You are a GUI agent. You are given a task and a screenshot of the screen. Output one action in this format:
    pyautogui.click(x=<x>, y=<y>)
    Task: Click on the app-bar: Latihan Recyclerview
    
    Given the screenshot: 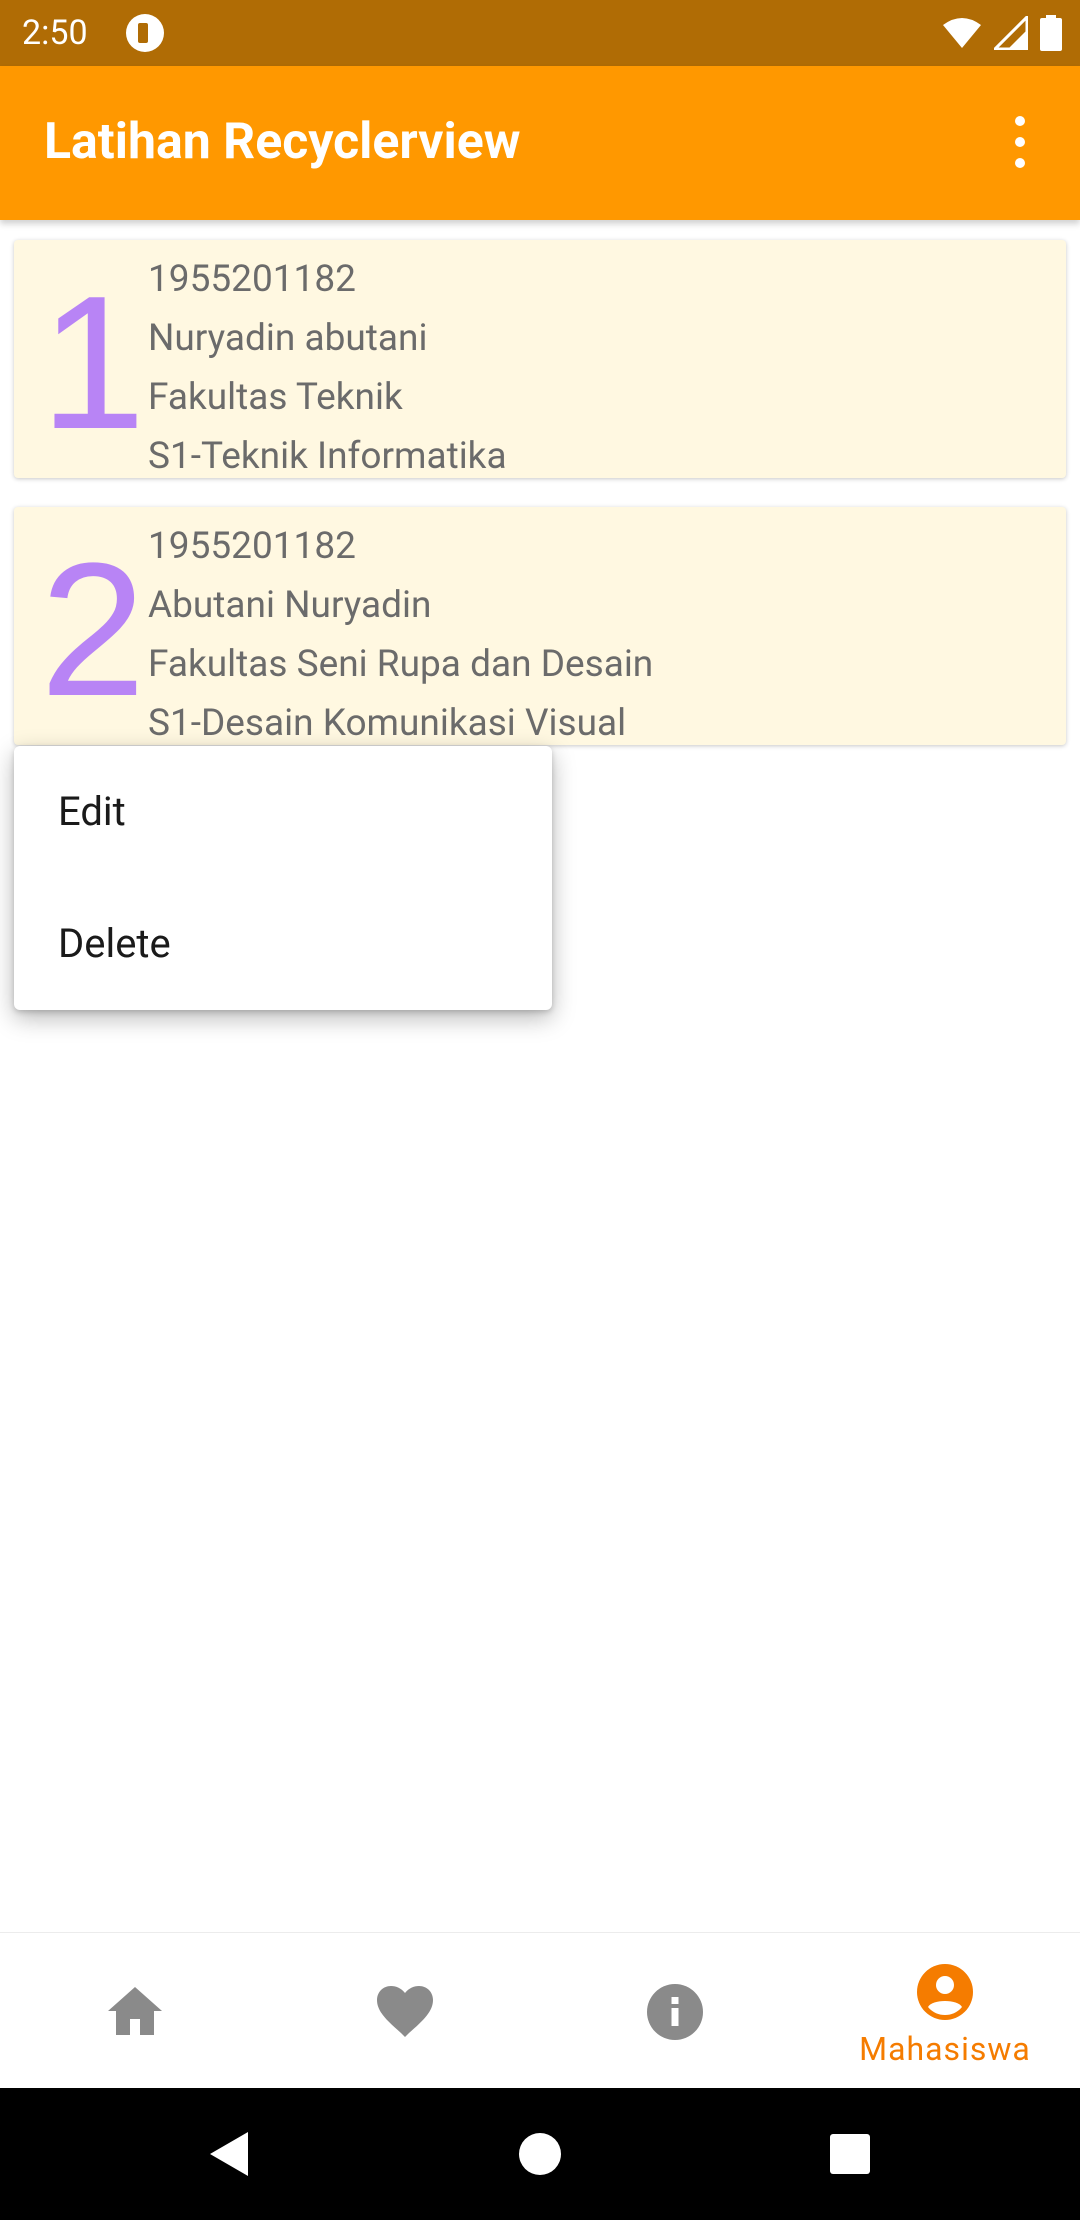 What is the action you would take?
    pyautogui.click(x=540, y=143)
    